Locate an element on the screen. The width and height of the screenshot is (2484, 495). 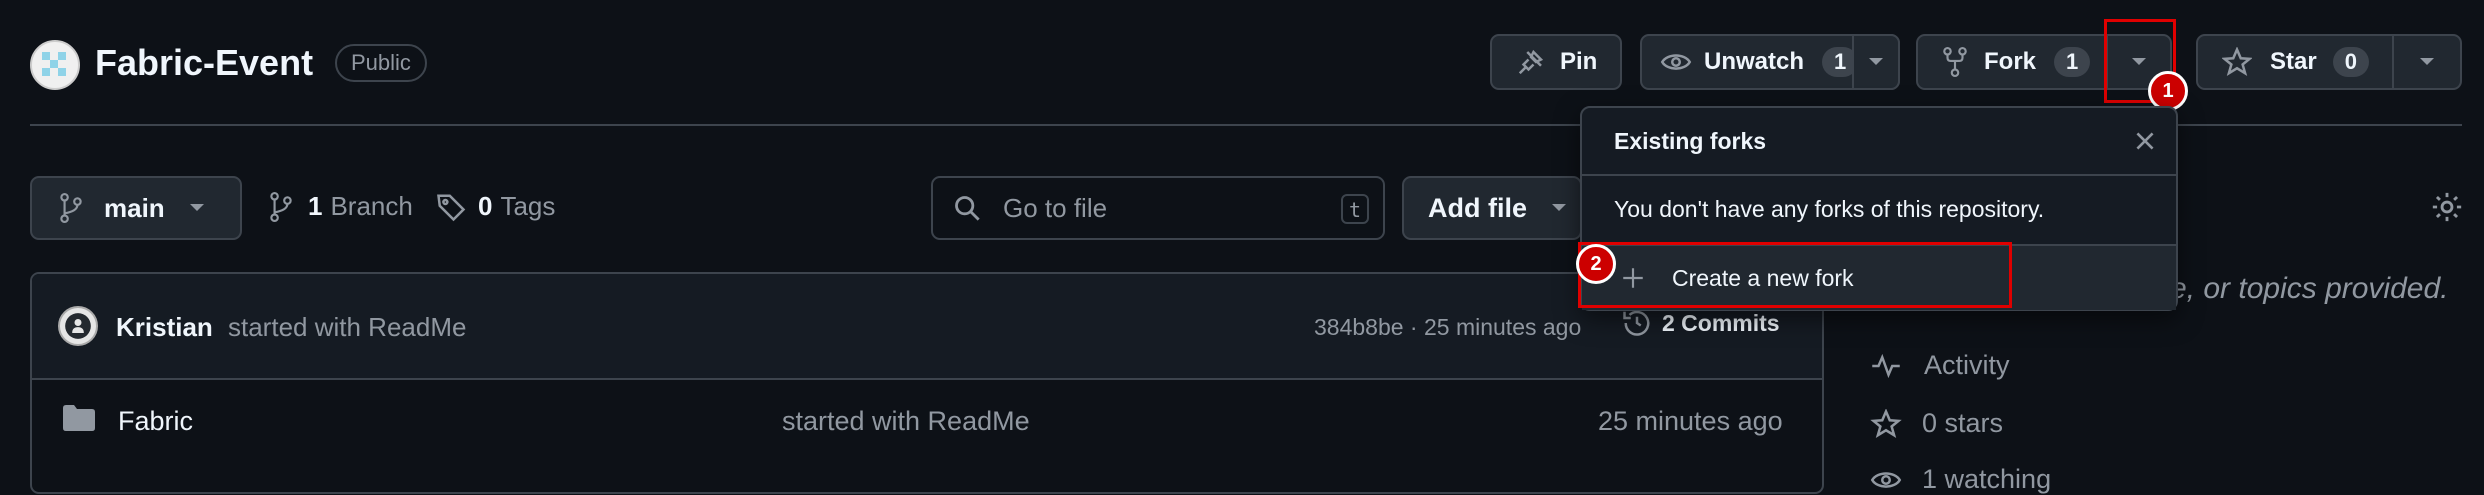
activity-label: Activity is located at coordinates (1967, 365).